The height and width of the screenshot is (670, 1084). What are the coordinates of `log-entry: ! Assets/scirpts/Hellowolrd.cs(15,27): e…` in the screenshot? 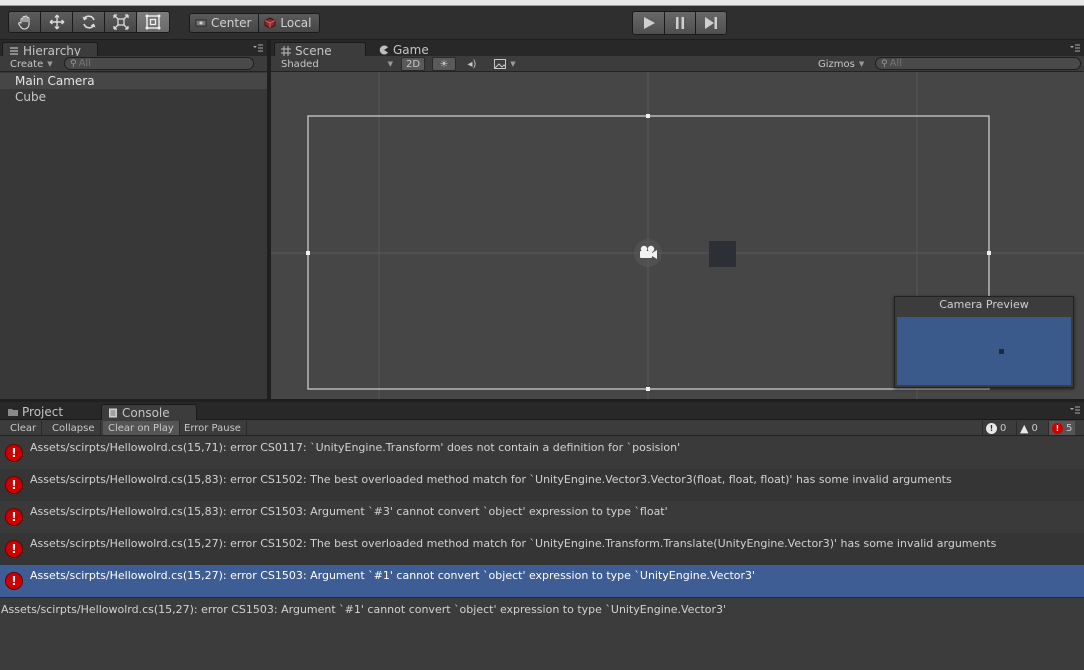 It's located at (542, 549).